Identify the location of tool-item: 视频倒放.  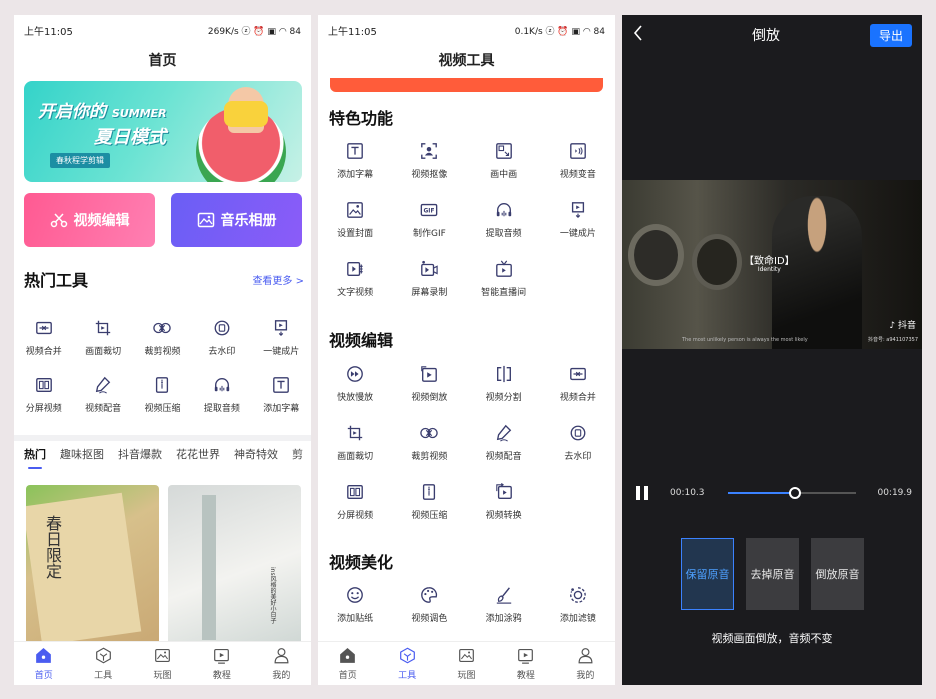
(429, 383).